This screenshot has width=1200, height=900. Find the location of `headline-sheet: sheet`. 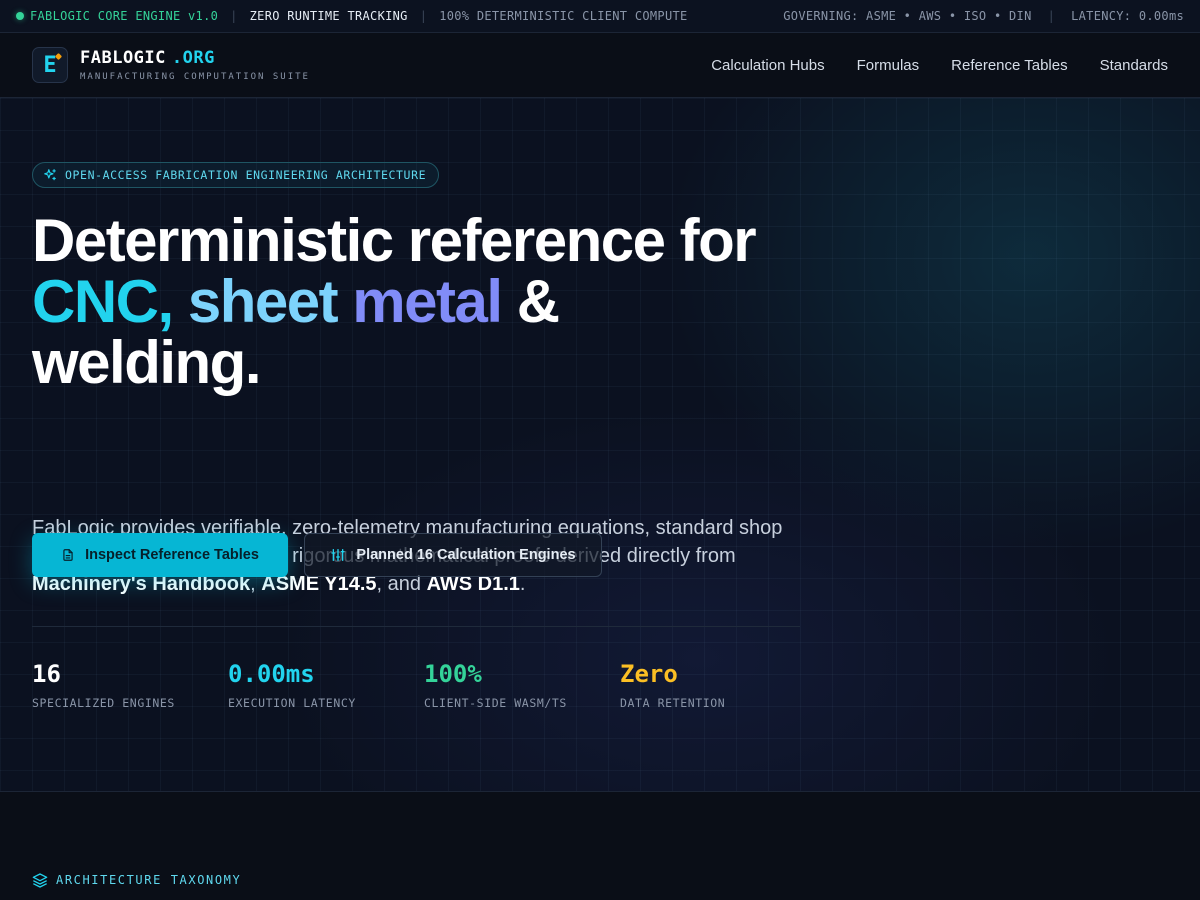

headline-sheet: sheet is located at coordinates (263, 301).